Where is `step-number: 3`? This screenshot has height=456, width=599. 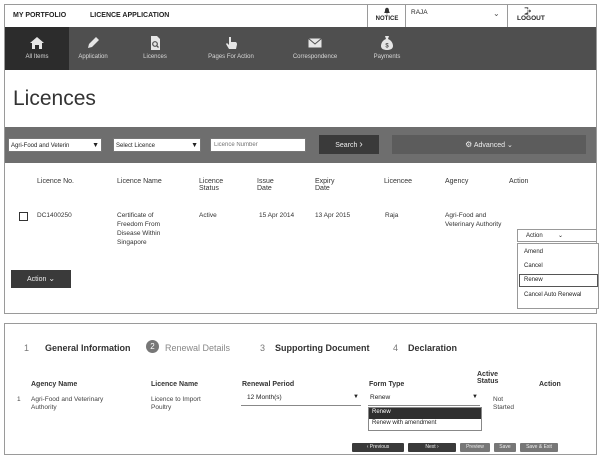
step-number: 3 is located at coordinates (263, 348).